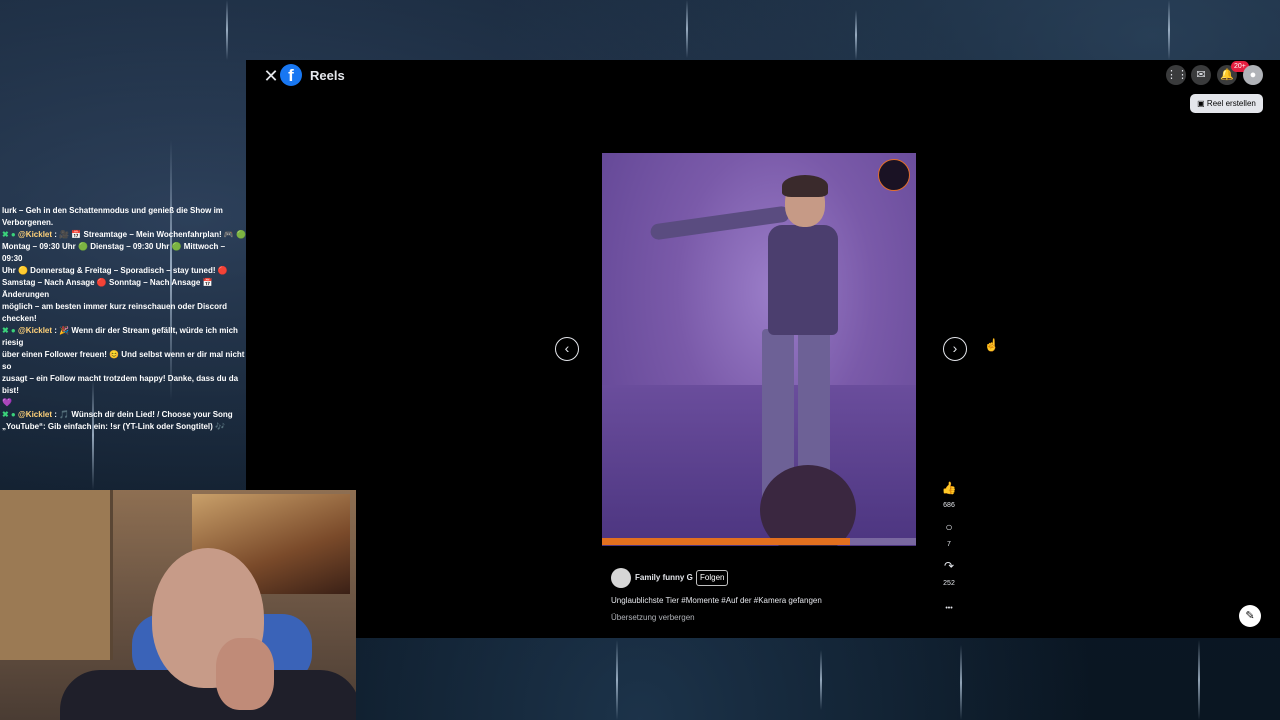 The image size is (1280, 720). Describe the element at coordinates (949, 505) in the screenshot. I see `like-count: 686` at that location.